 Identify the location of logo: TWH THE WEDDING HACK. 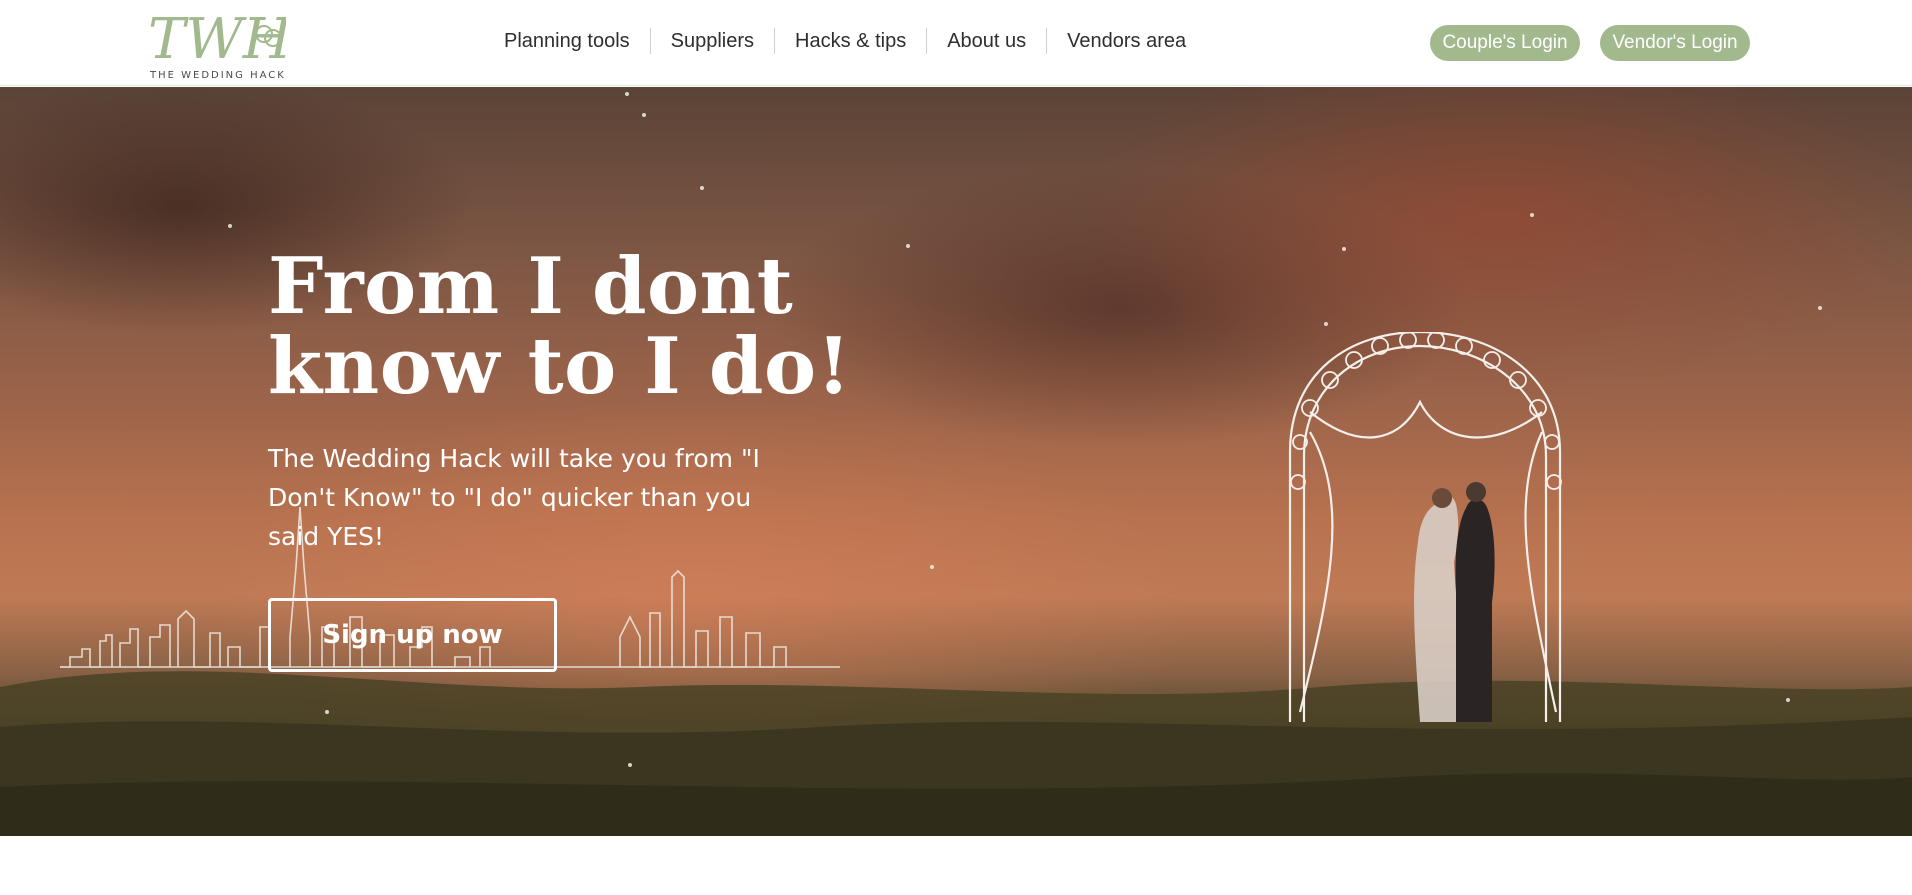
(216, 42).